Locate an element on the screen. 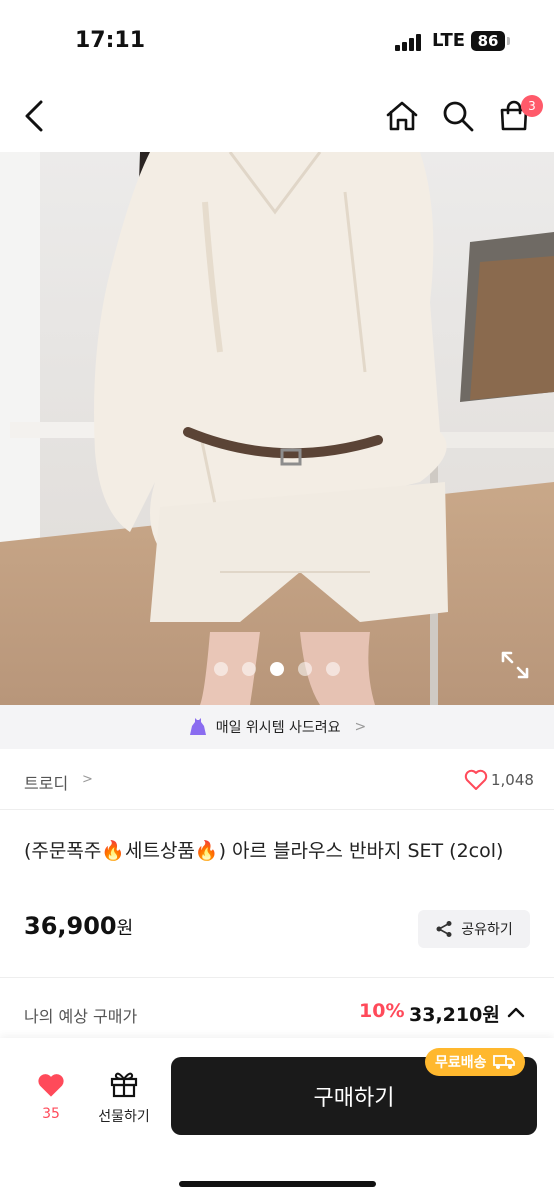  home-button is located at coordinates (402, 116).